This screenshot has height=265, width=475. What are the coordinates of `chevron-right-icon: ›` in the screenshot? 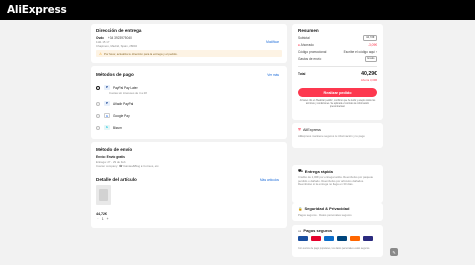 It's located at (376, 52).